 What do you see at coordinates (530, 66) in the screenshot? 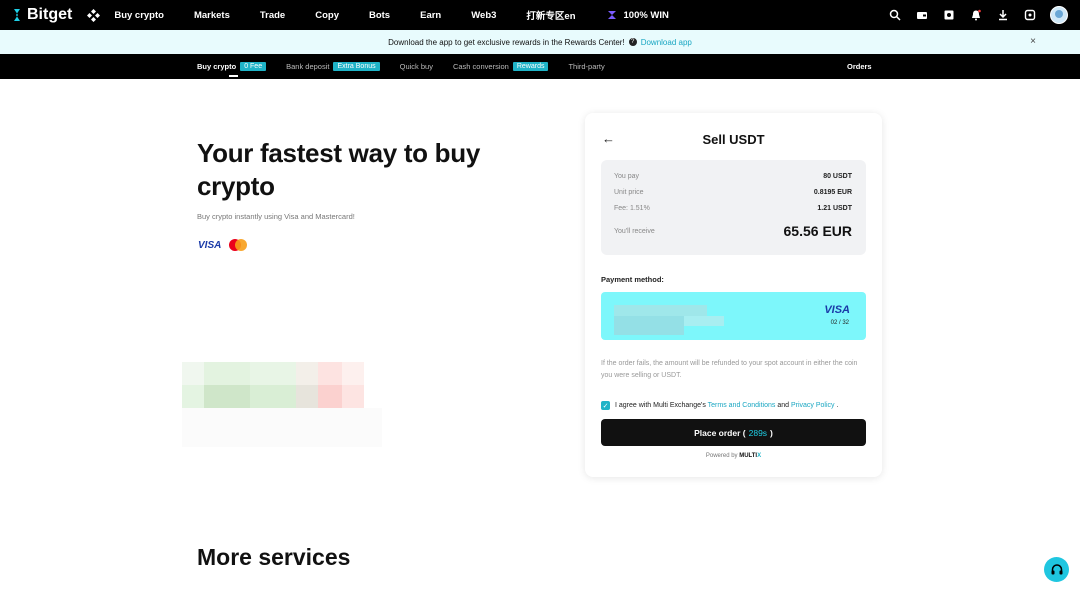
I see `rewards-badge: Rewards` at bounding box center [530, 66].